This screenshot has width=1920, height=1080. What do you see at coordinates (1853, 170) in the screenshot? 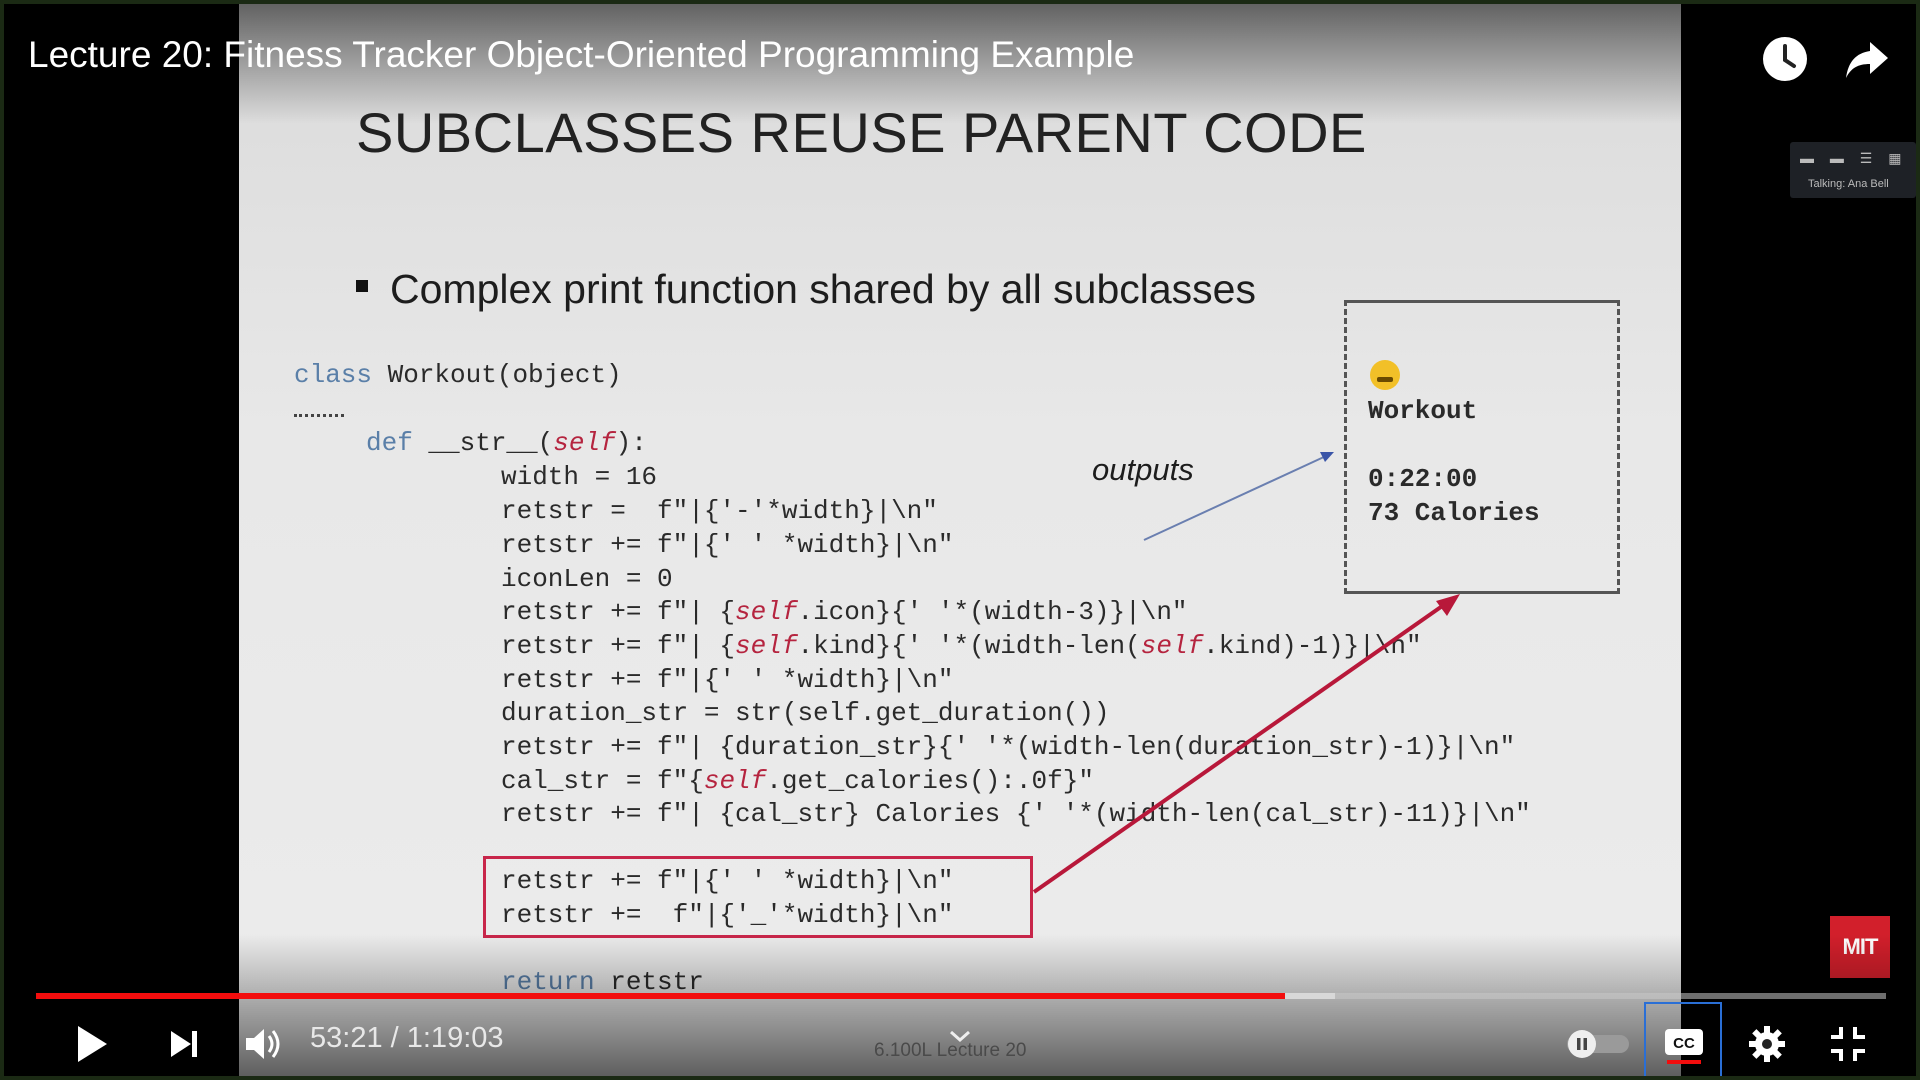
I see `meeting-overlay: ▬ ▬ ☰ ▦ Talking: Ana Bell` at bounding box center [1853, 170].